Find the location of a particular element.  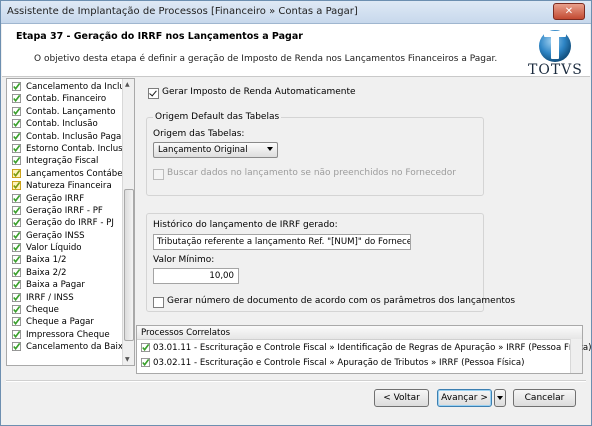

avancar-button: Avançar > is located at coordinates (464, 398).